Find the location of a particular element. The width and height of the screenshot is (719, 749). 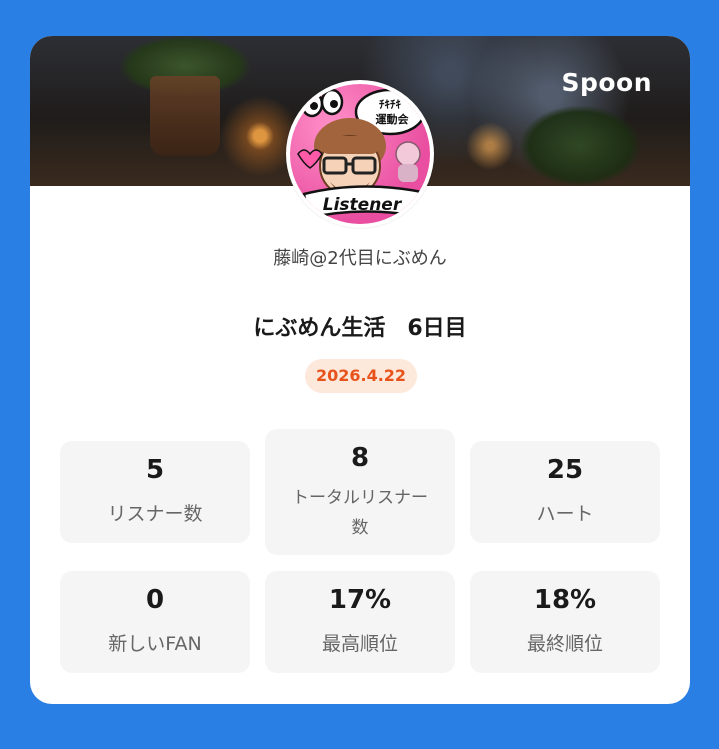

date-badge: 2026.4.22 is located at coordinates (361, 376).